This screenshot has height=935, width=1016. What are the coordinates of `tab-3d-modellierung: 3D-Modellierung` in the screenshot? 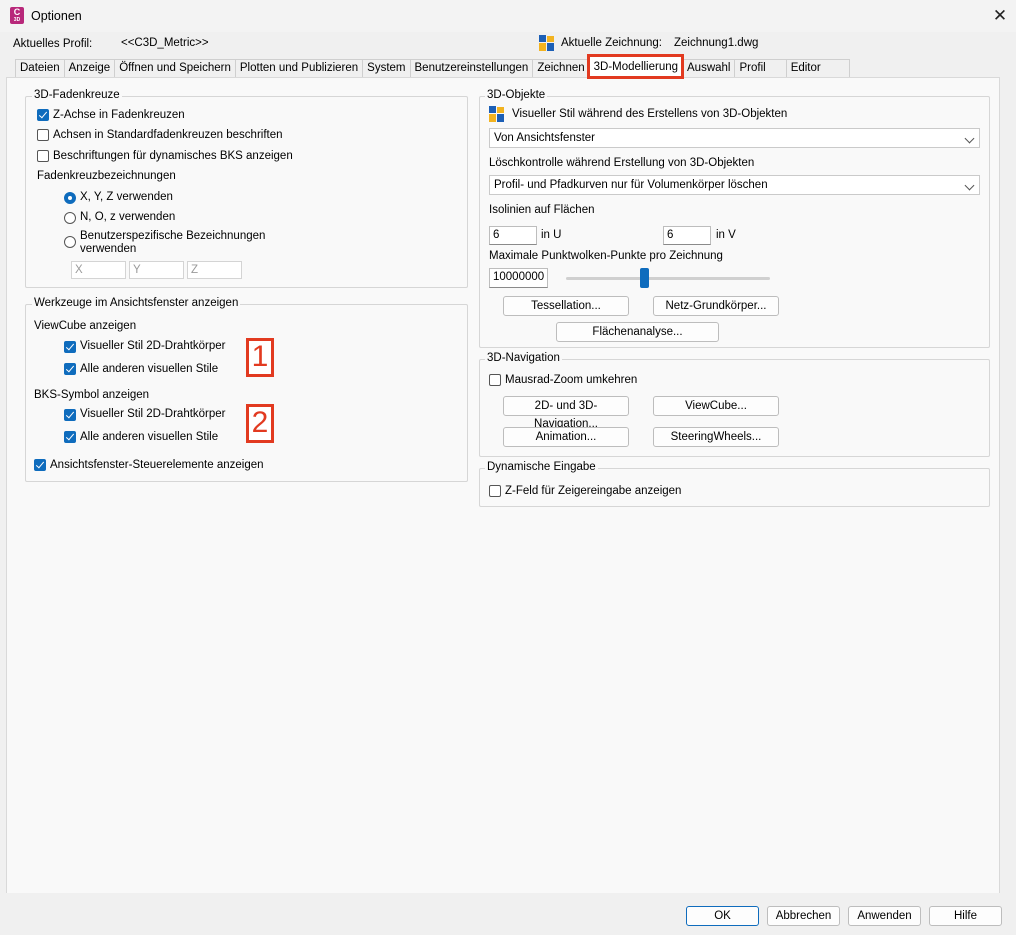 It's located at (635, 66).